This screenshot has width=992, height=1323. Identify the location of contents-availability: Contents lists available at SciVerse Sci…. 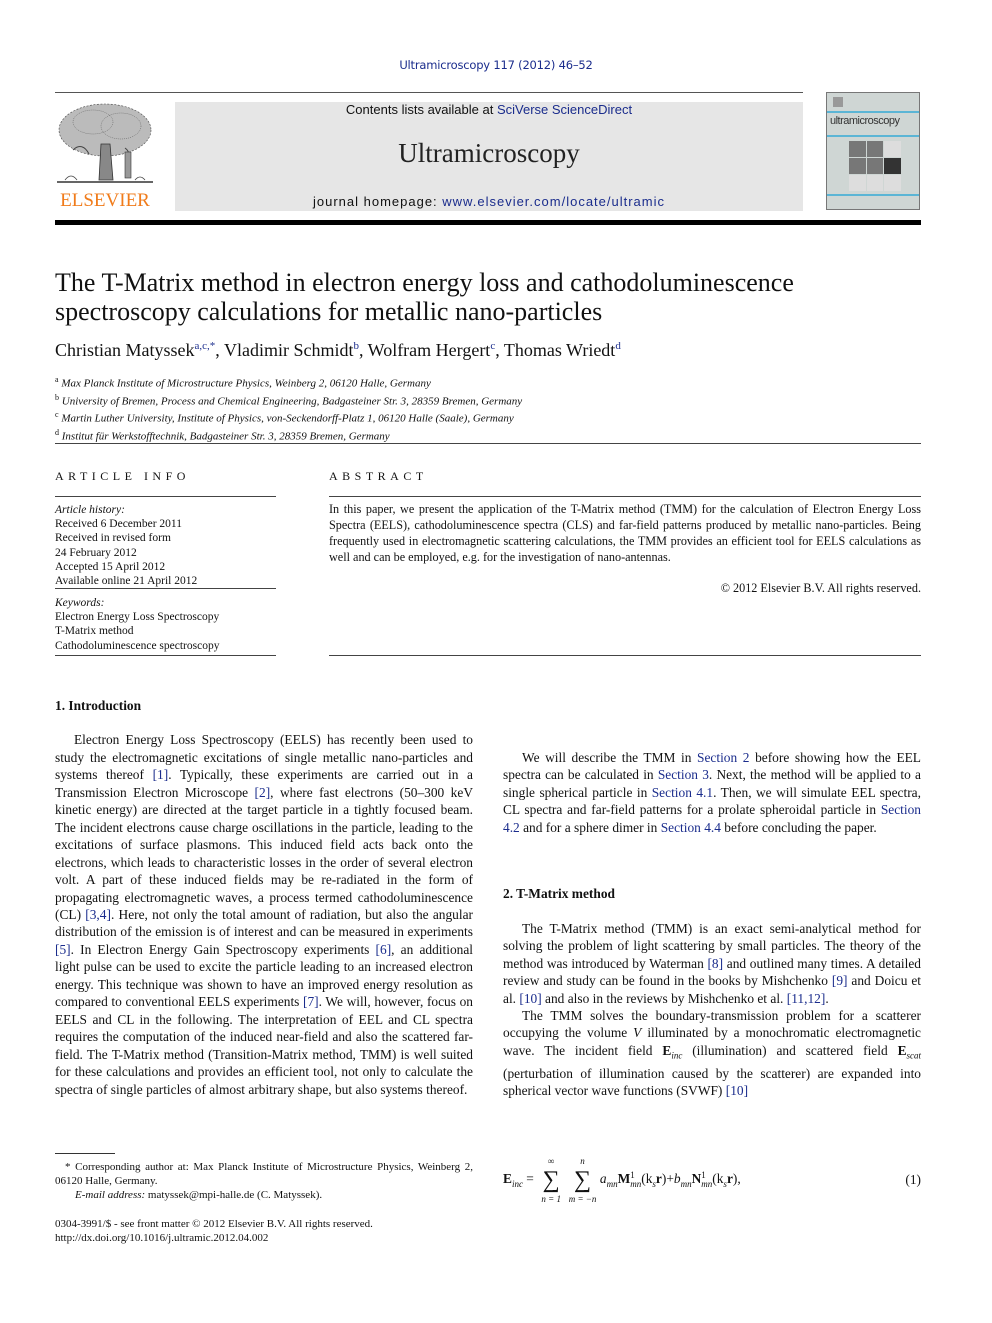
(489, 109).